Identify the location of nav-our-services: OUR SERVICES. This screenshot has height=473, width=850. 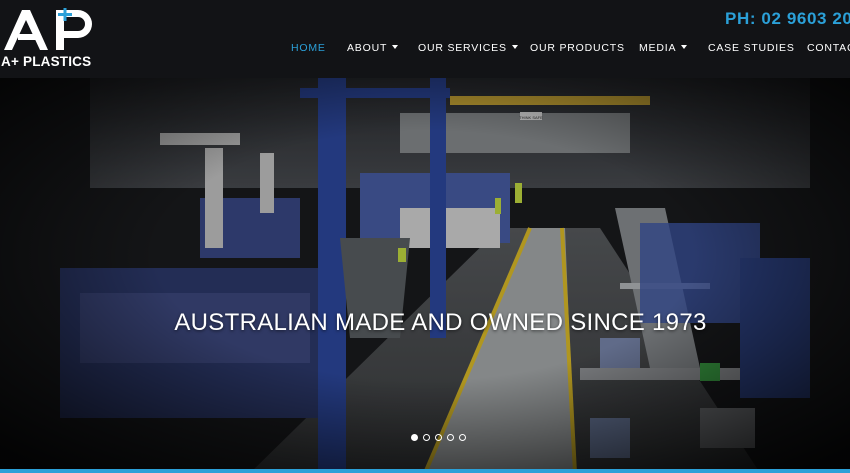
(468, 48).